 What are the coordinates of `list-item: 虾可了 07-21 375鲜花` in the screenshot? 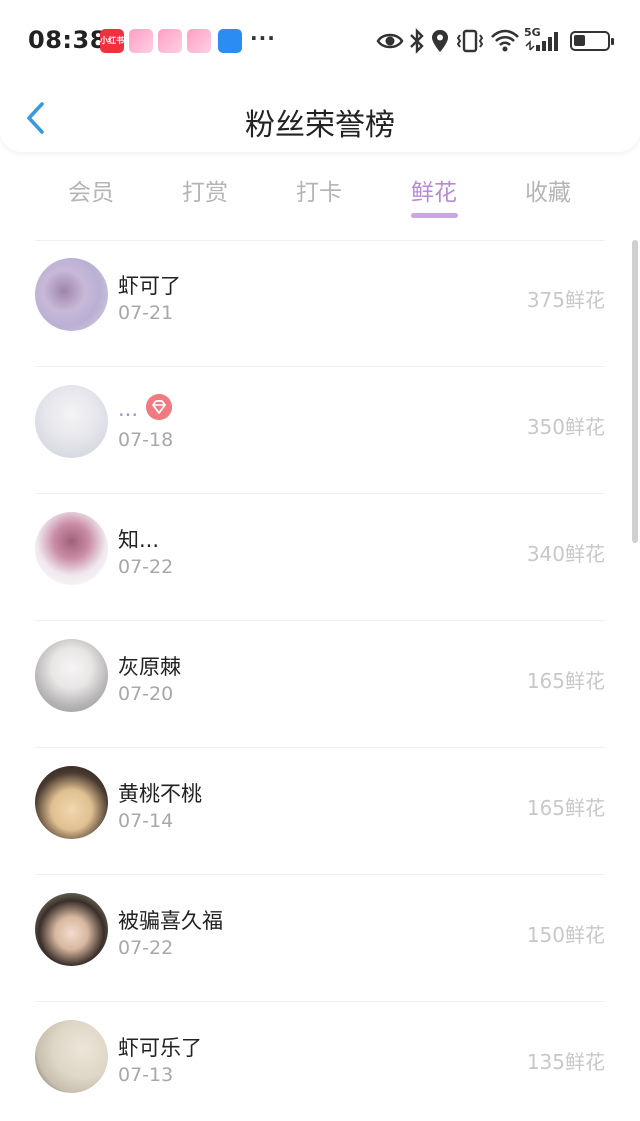 It's located at (320, 303).